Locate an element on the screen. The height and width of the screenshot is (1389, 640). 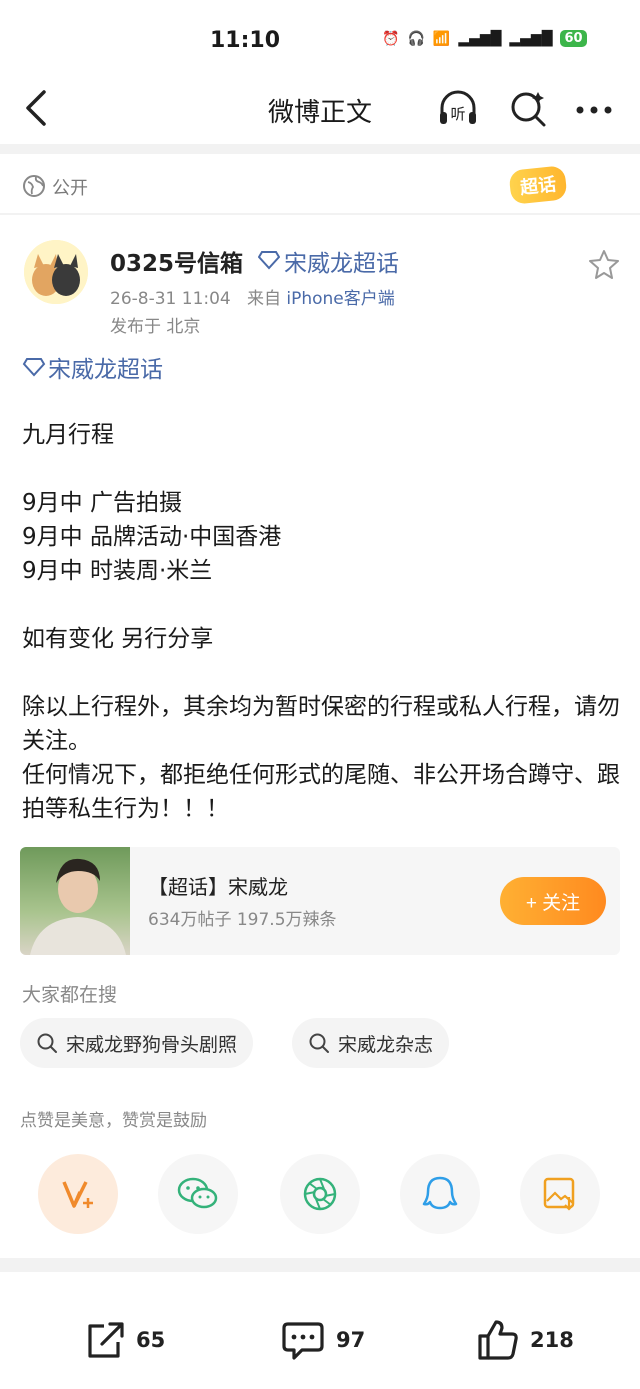
signal-icon-2: ▂▄▆█ is located at coordinates (531, 38).